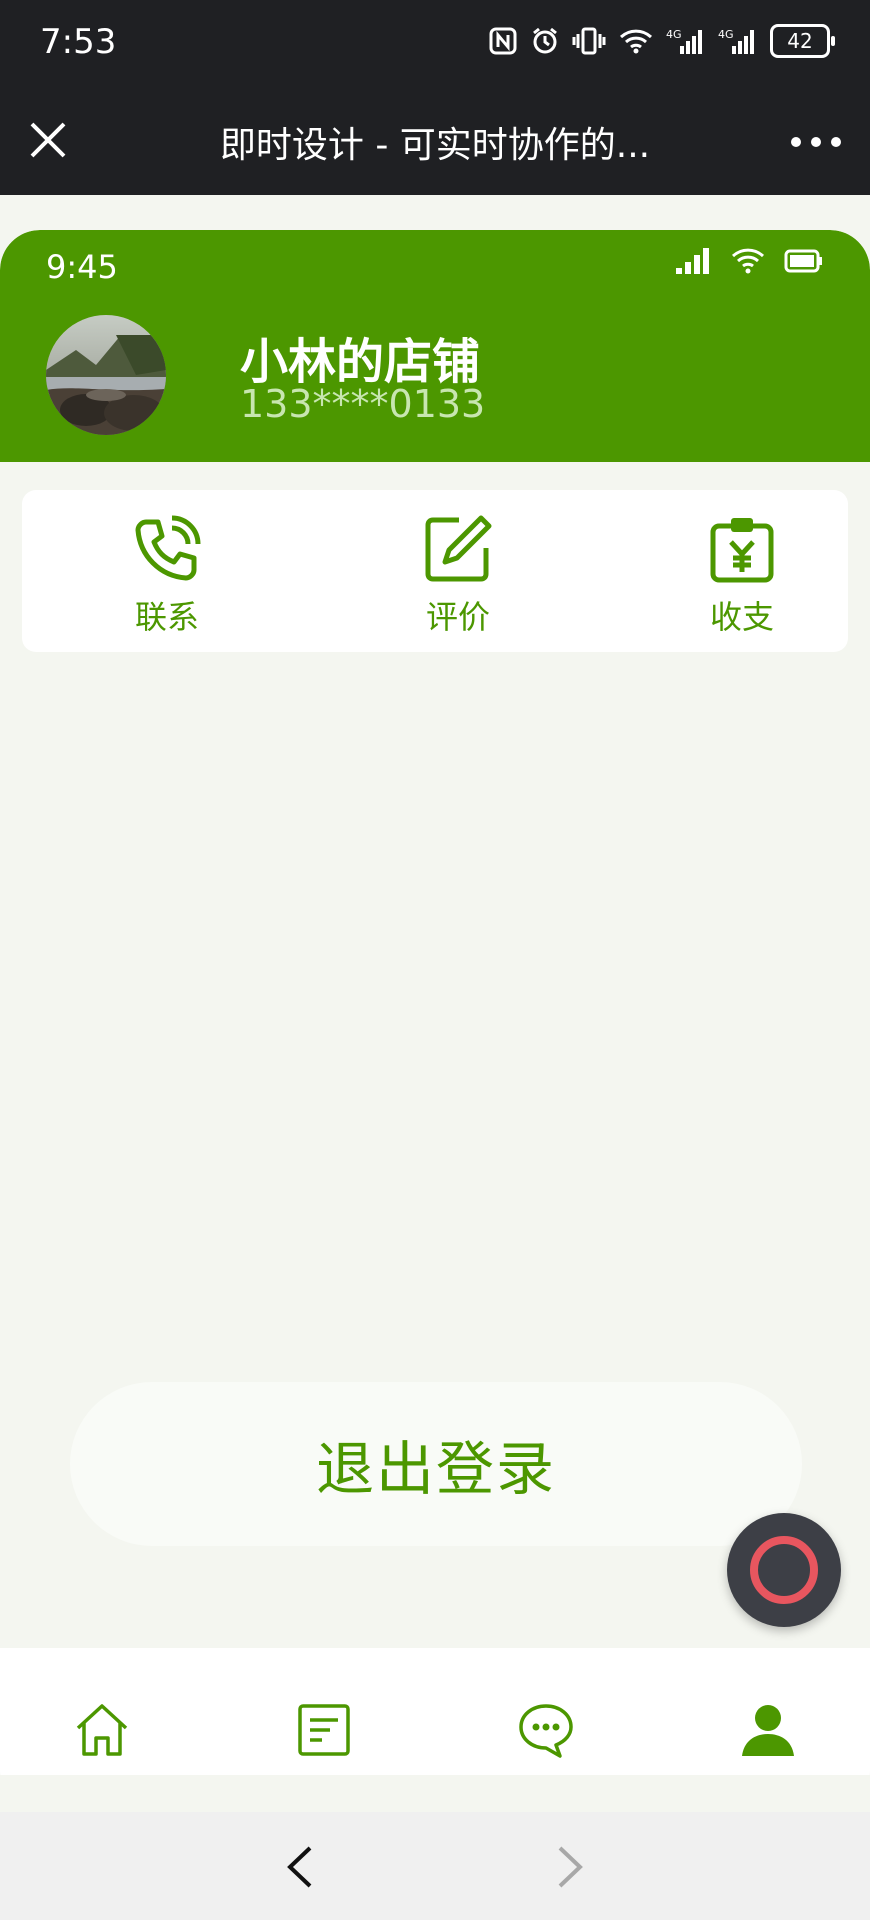  I want to click on shop-phone: 133****0133, so click(363, 404).